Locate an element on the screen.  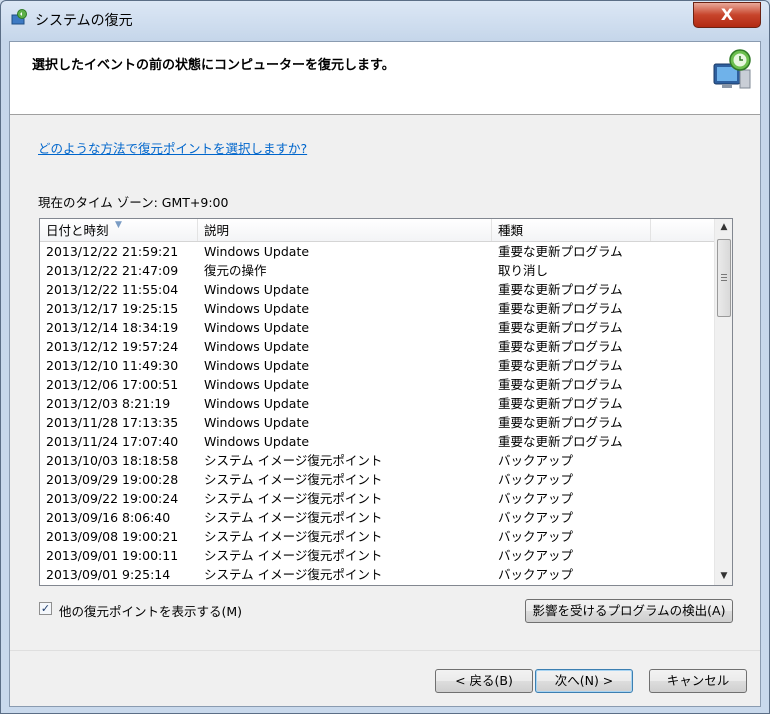
cell-date: 2013/09/16 8:06:40 is located at coordinates (108, 517).